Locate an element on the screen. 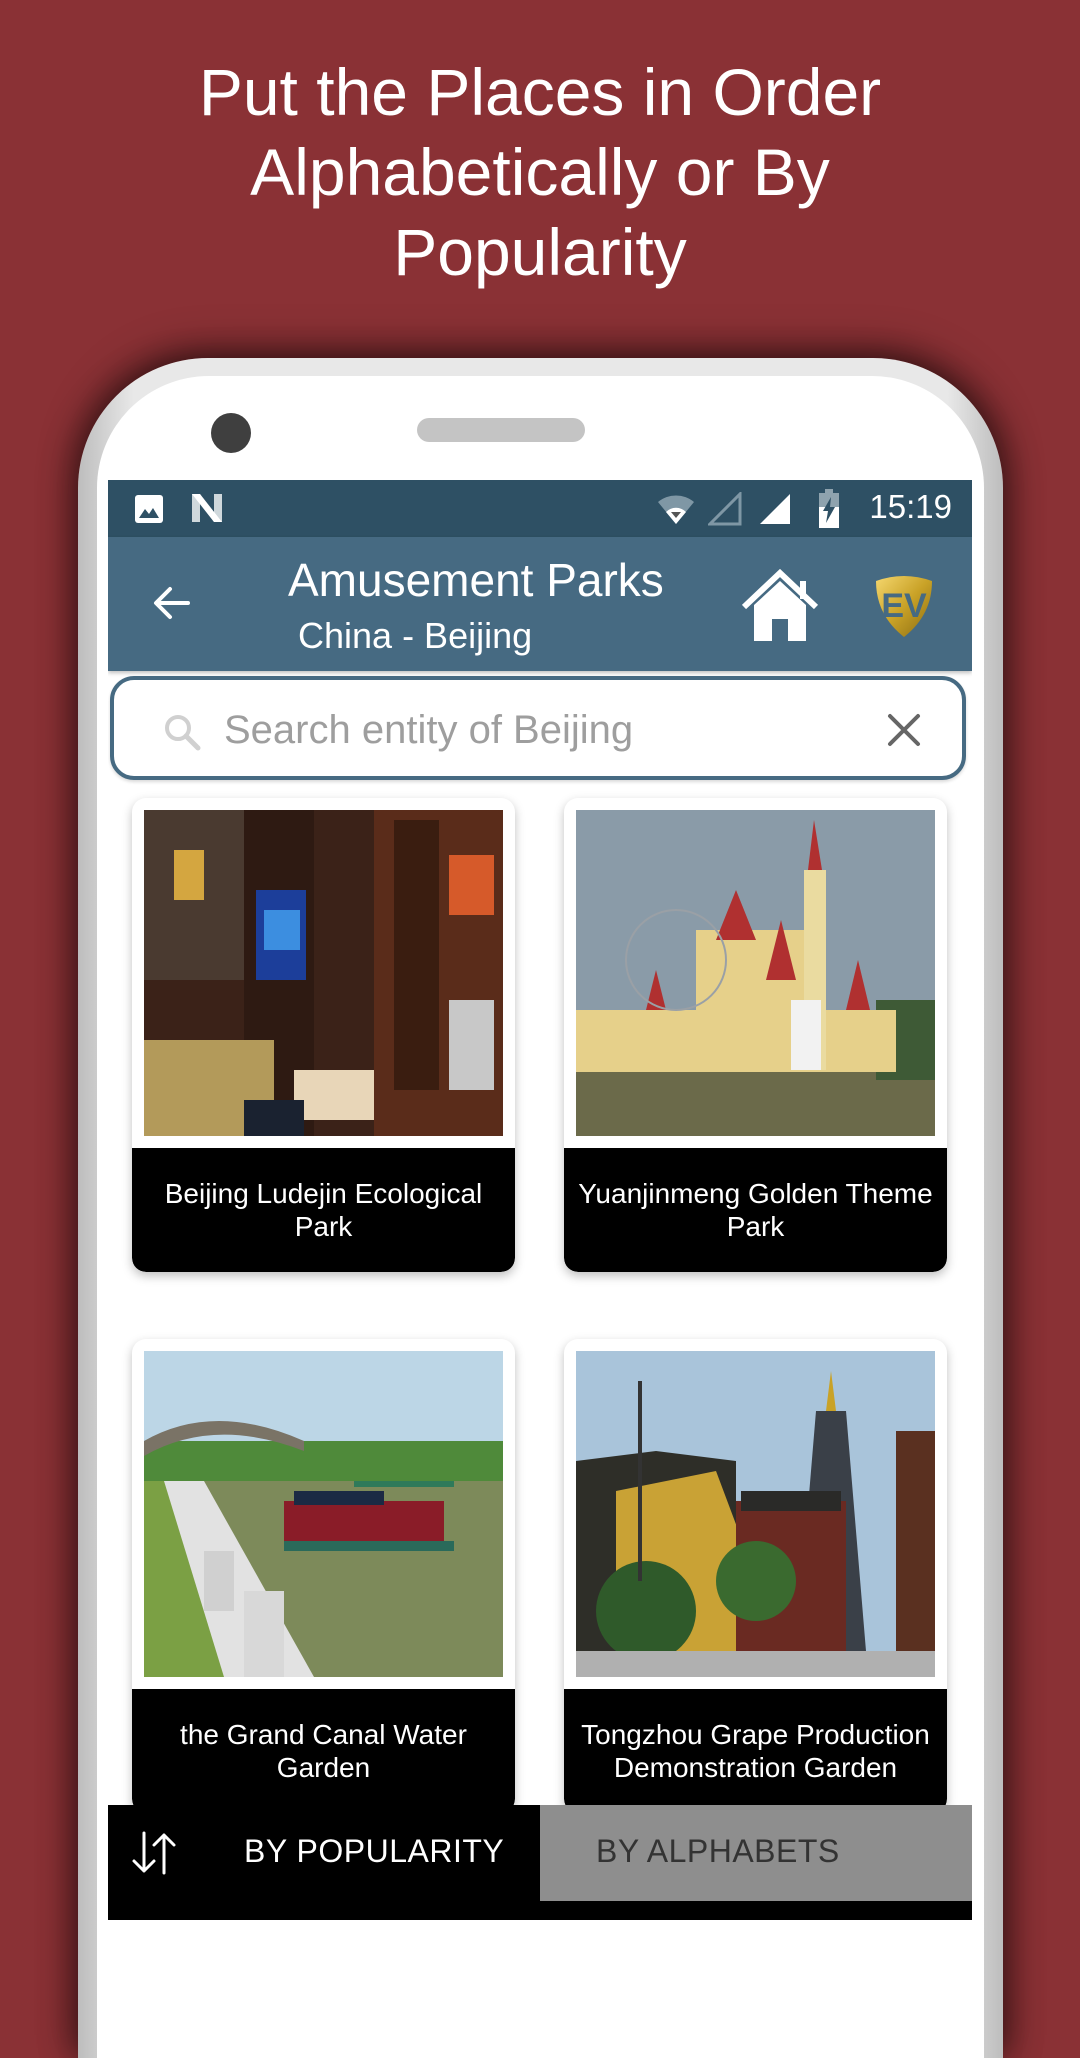  place-card: Yuanjinmeng Golden Theme Park is located at coordinates (755, 1035).